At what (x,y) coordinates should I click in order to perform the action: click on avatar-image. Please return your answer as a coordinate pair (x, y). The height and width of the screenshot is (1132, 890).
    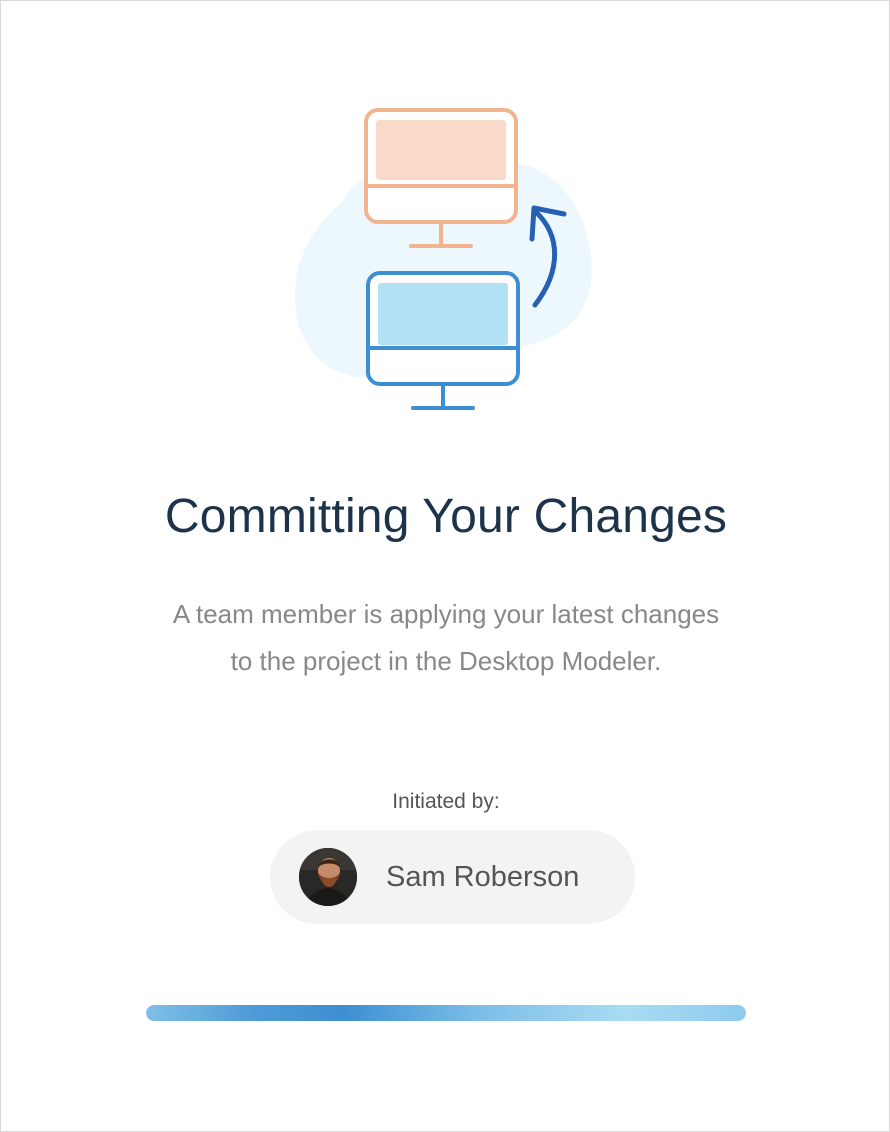
    Looking at the image, I should click on (328, 877).